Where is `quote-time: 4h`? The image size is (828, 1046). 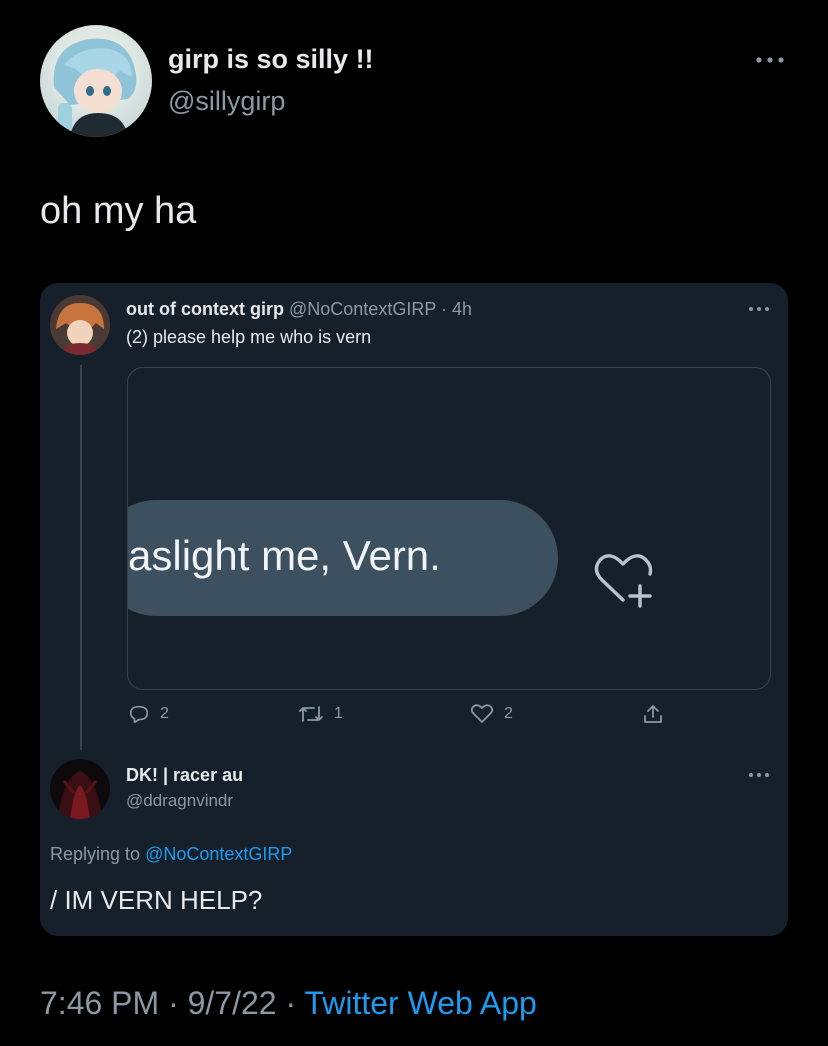 quote-time: 4h is located at coordinates (462, 309).